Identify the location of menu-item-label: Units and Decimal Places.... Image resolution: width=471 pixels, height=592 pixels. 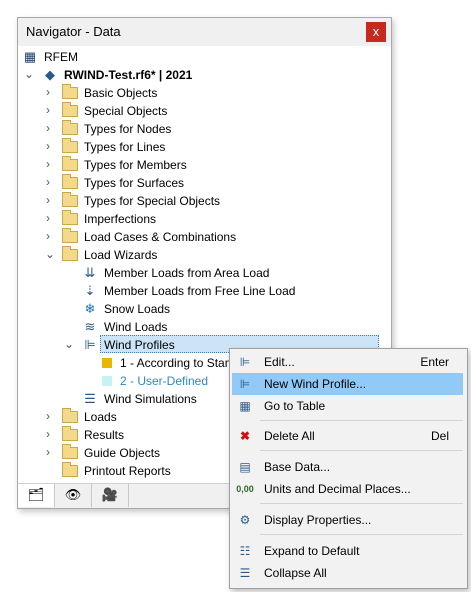
(337, 489).